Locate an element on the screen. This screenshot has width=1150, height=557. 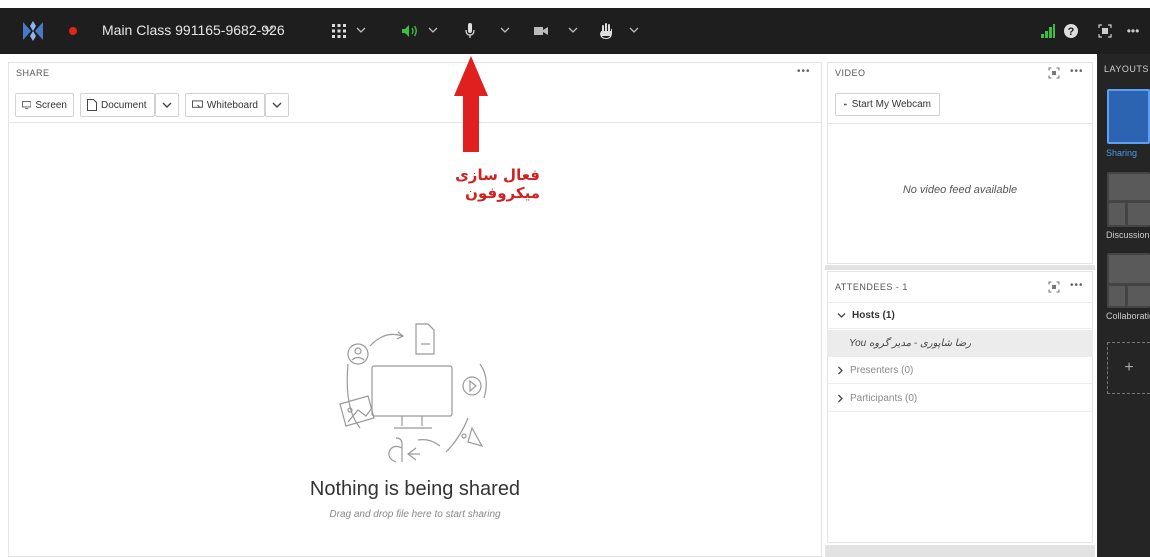
layout-discussion-thumbnail is located at coordinates (1128, 199).